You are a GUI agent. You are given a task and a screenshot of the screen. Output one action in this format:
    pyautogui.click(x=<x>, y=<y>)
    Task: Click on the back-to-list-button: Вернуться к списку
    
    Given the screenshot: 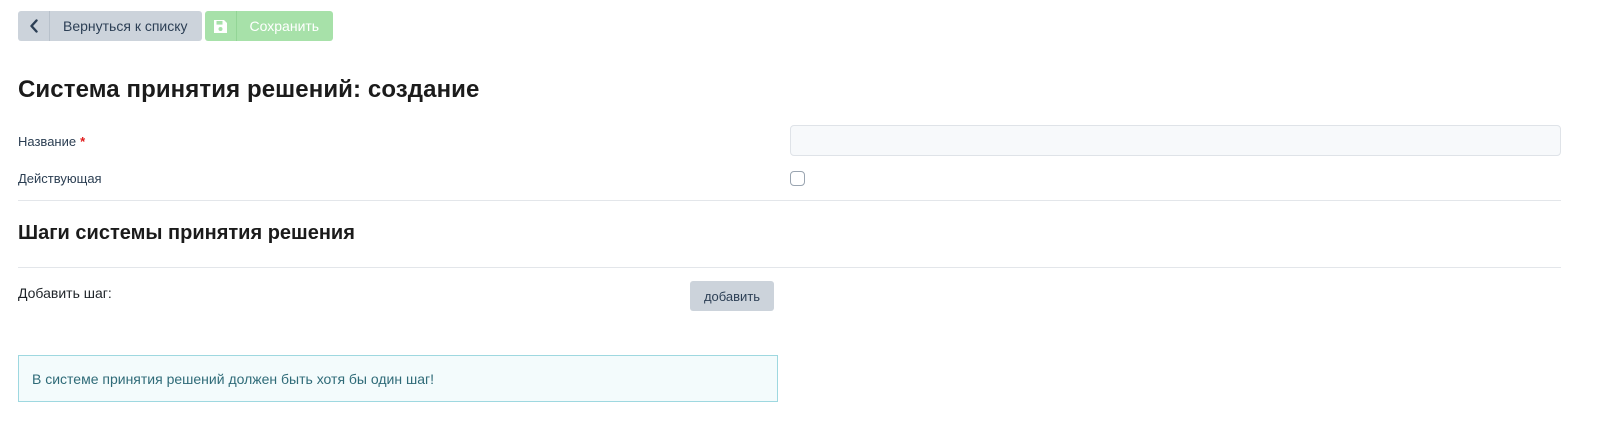 What is the action you would take?
    pyautogui.click(x=110, y=26)
    